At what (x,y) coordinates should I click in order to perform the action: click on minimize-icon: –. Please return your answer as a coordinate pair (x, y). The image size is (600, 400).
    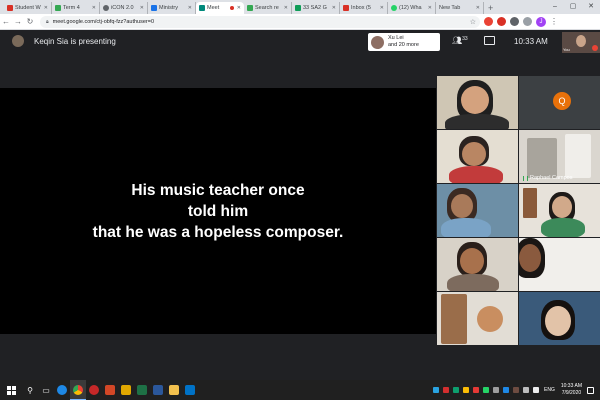
    Looking at the image, I should click on (555, 6).